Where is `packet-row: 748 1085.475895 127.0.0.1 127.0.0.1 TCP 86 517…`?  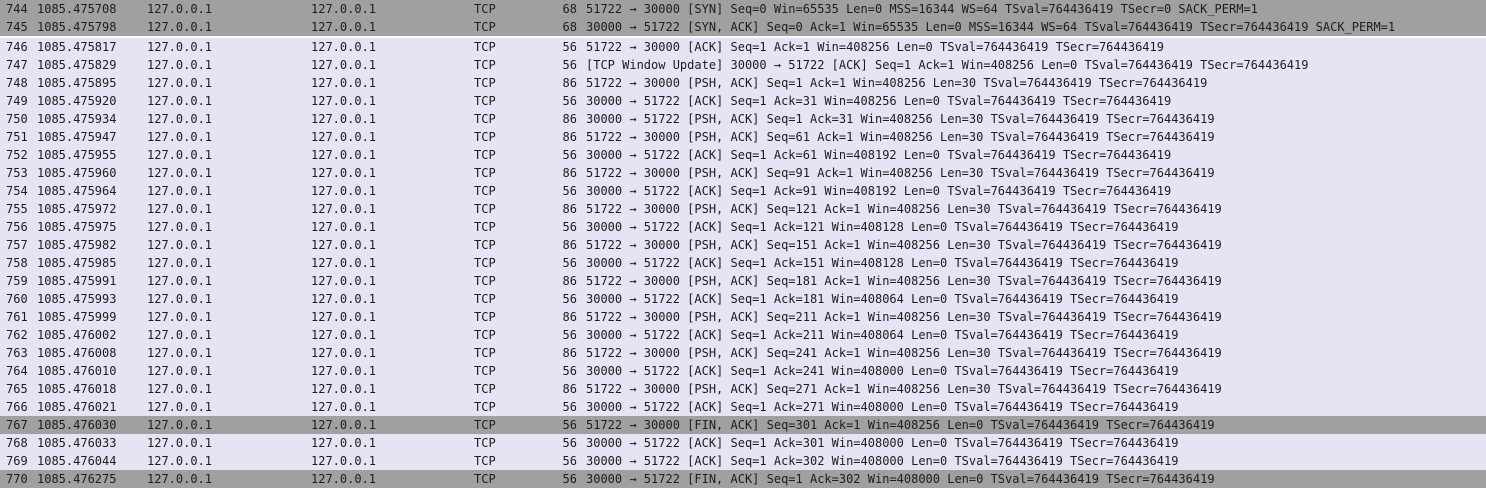
packet-row: 748 1085.475895 127.0.0.1 127.0.0.1 TCP 86 517… is located at coordinates (743, 83).